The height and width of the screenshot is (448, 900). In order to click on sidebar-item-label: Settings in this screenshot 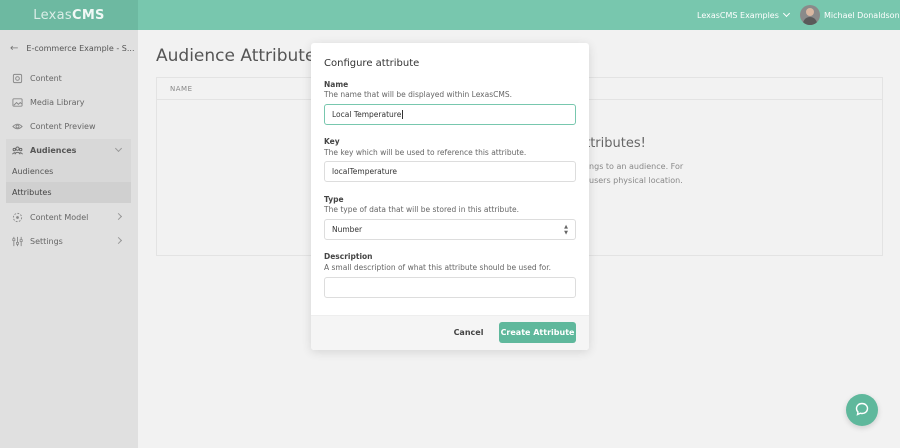, I will do `click(46, 241)`.